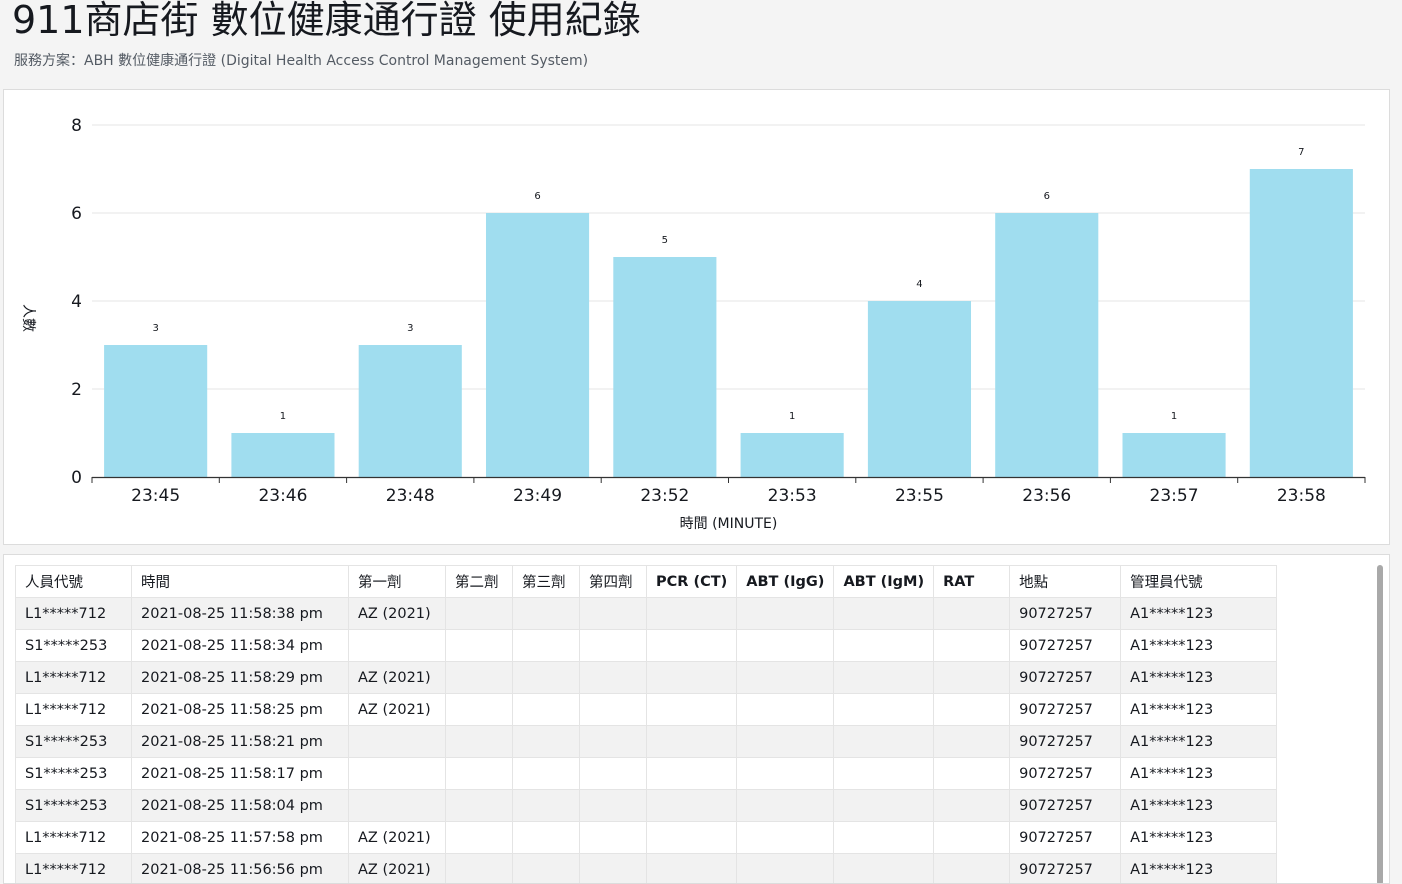 The image size is (1402, 884). What do you see at coordinates (1047, 196) in the screenshot?
I see `bar-value-label: 6` at bounding box center [1047, 196].